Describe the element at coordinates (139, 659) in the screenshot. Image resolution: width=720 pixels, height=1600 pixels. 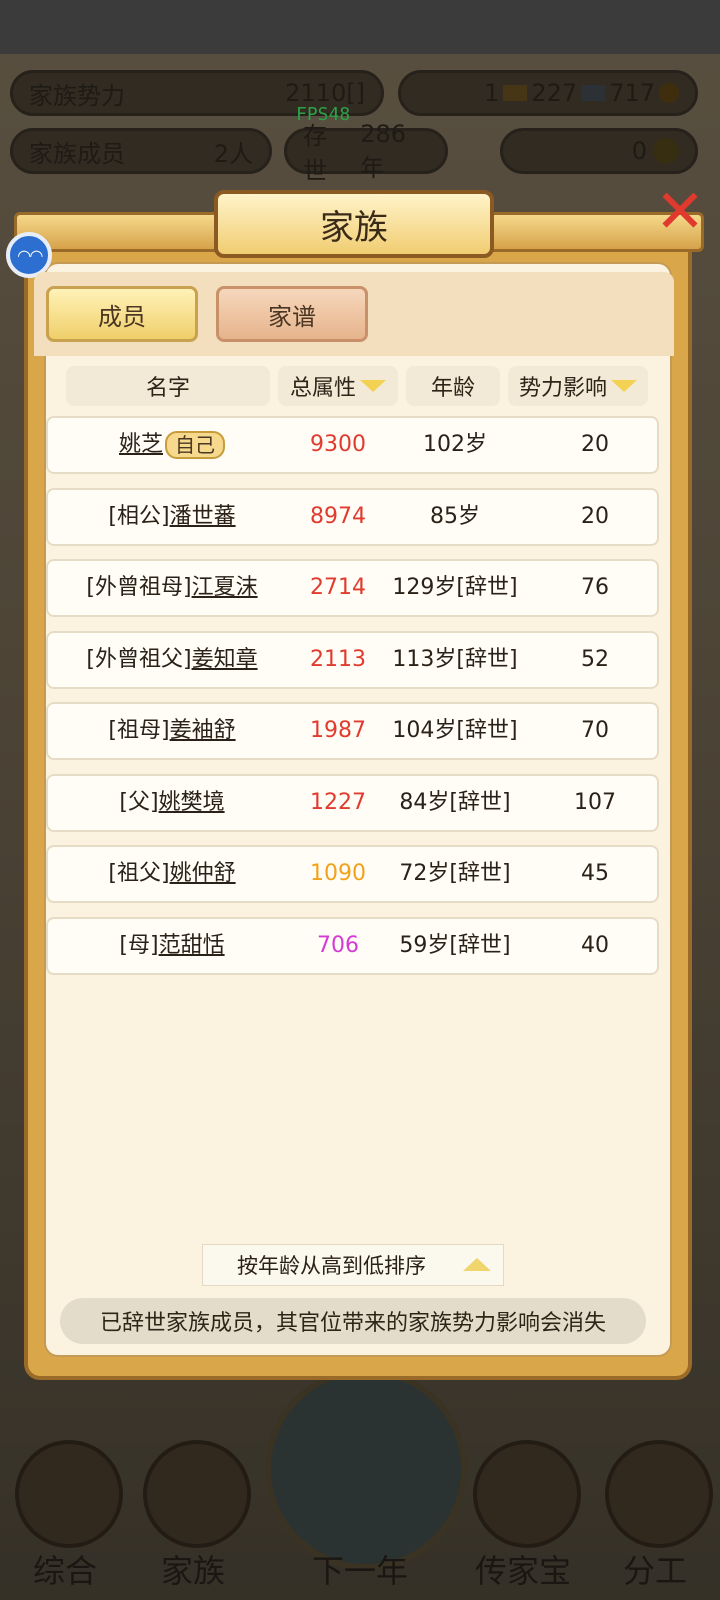
I see `member-relation: [外曾祖父]` at that location.